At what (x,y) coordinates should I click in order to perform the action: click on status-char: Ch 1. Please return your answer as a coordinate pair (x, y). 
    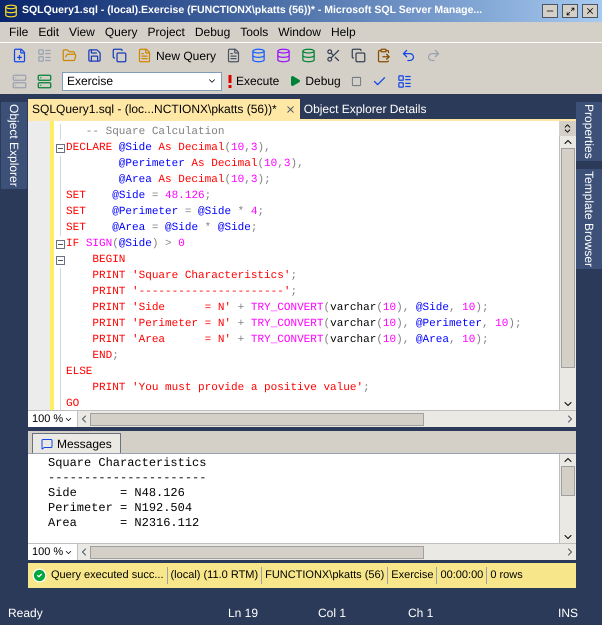
    Looking at the image, I should click on (421, 613).